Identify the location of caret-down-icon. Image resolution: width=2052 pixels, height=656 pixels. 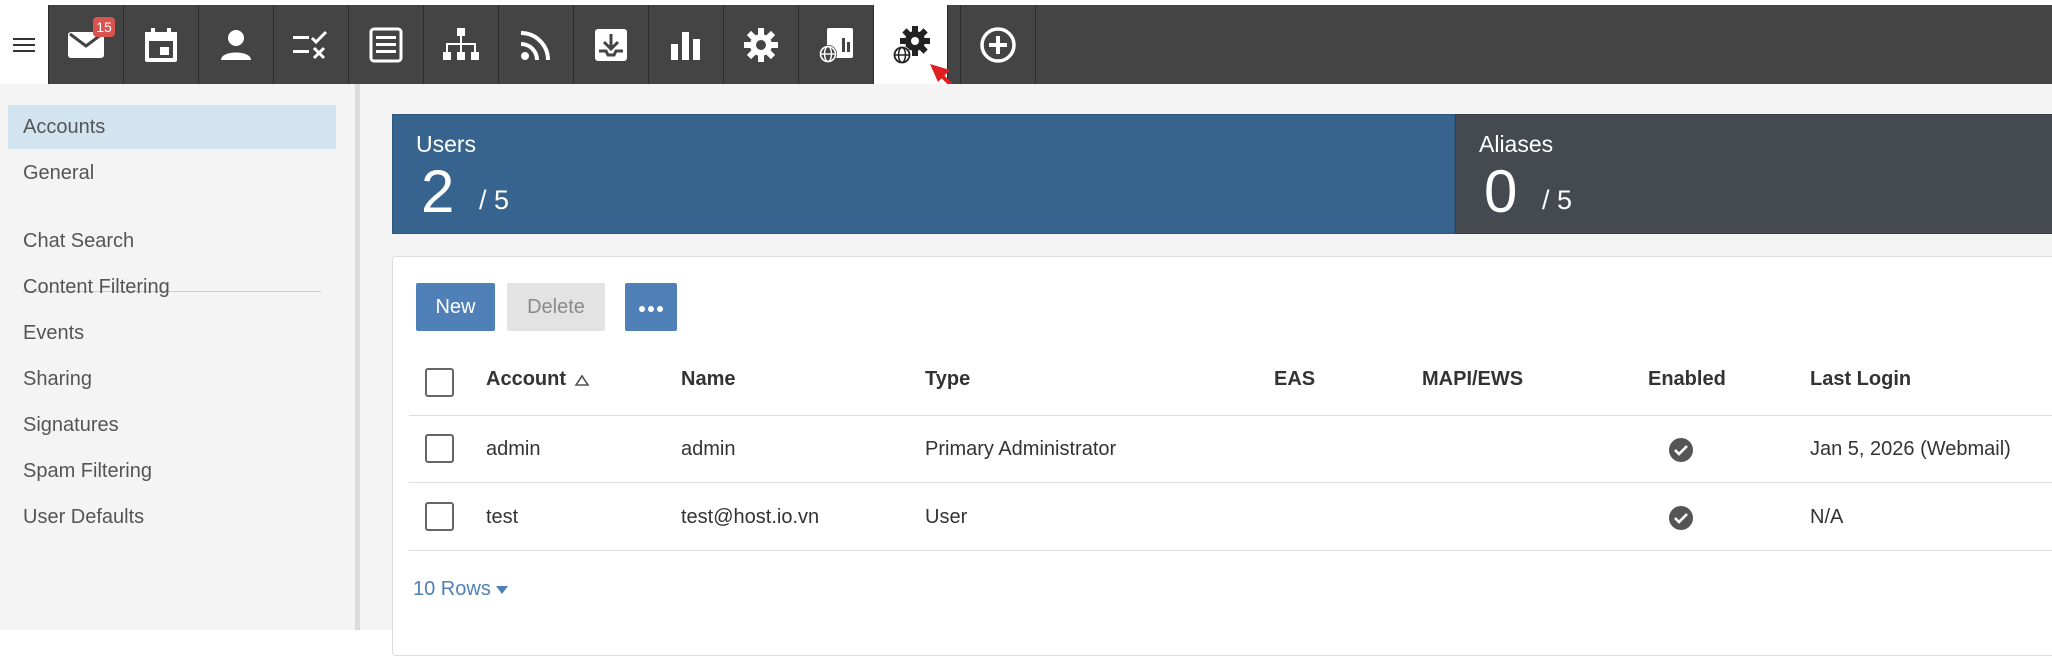
(501, 589).